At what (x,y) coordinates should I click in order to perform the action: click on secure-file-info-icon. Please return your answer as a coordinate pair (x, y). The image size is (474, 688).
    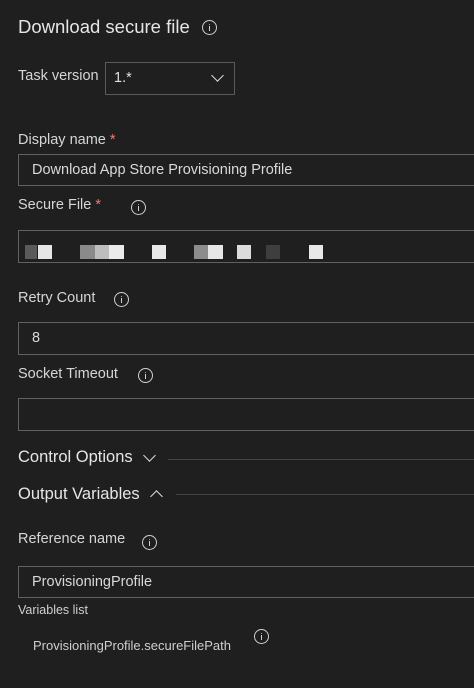
    Looking at the image, I should click on (138, 207).